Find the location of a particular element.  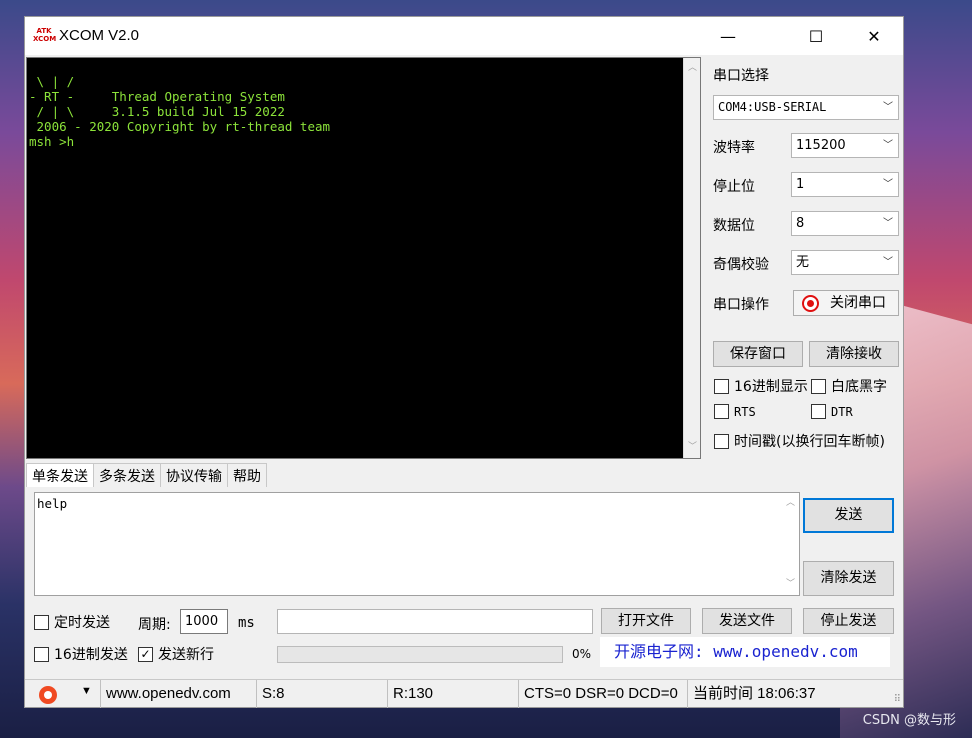

dtr-checkbox: DTR is located at coordinates (832, 411).